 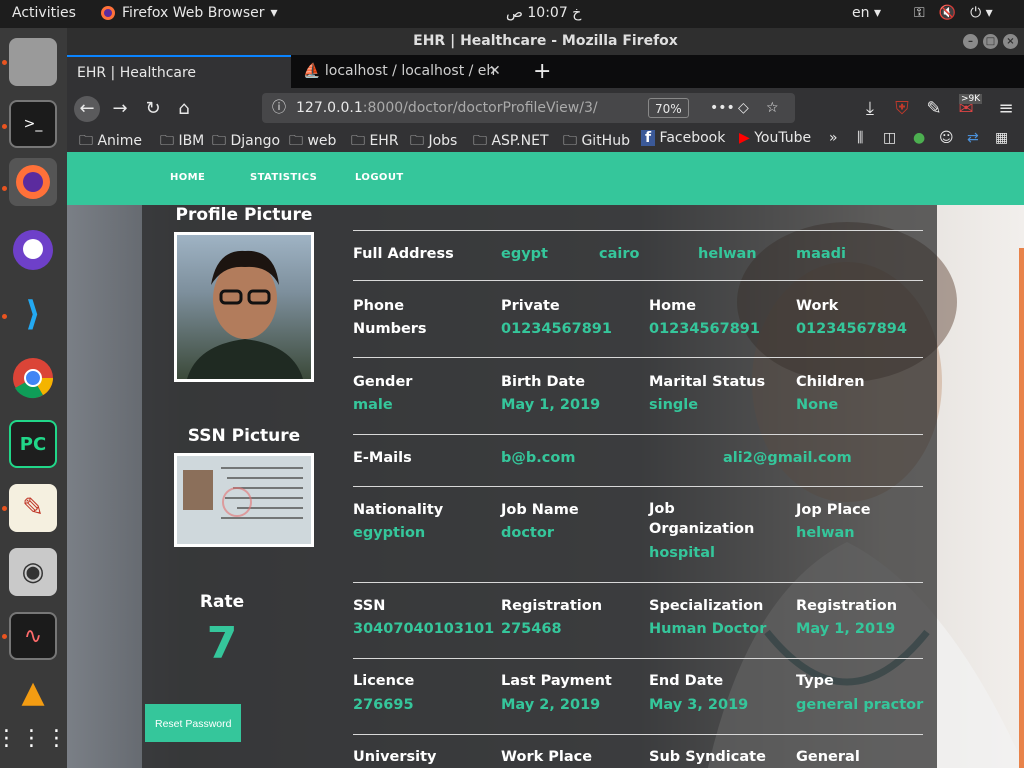 I want to click on end-date-label: End Date, so click(x=686, y=681).